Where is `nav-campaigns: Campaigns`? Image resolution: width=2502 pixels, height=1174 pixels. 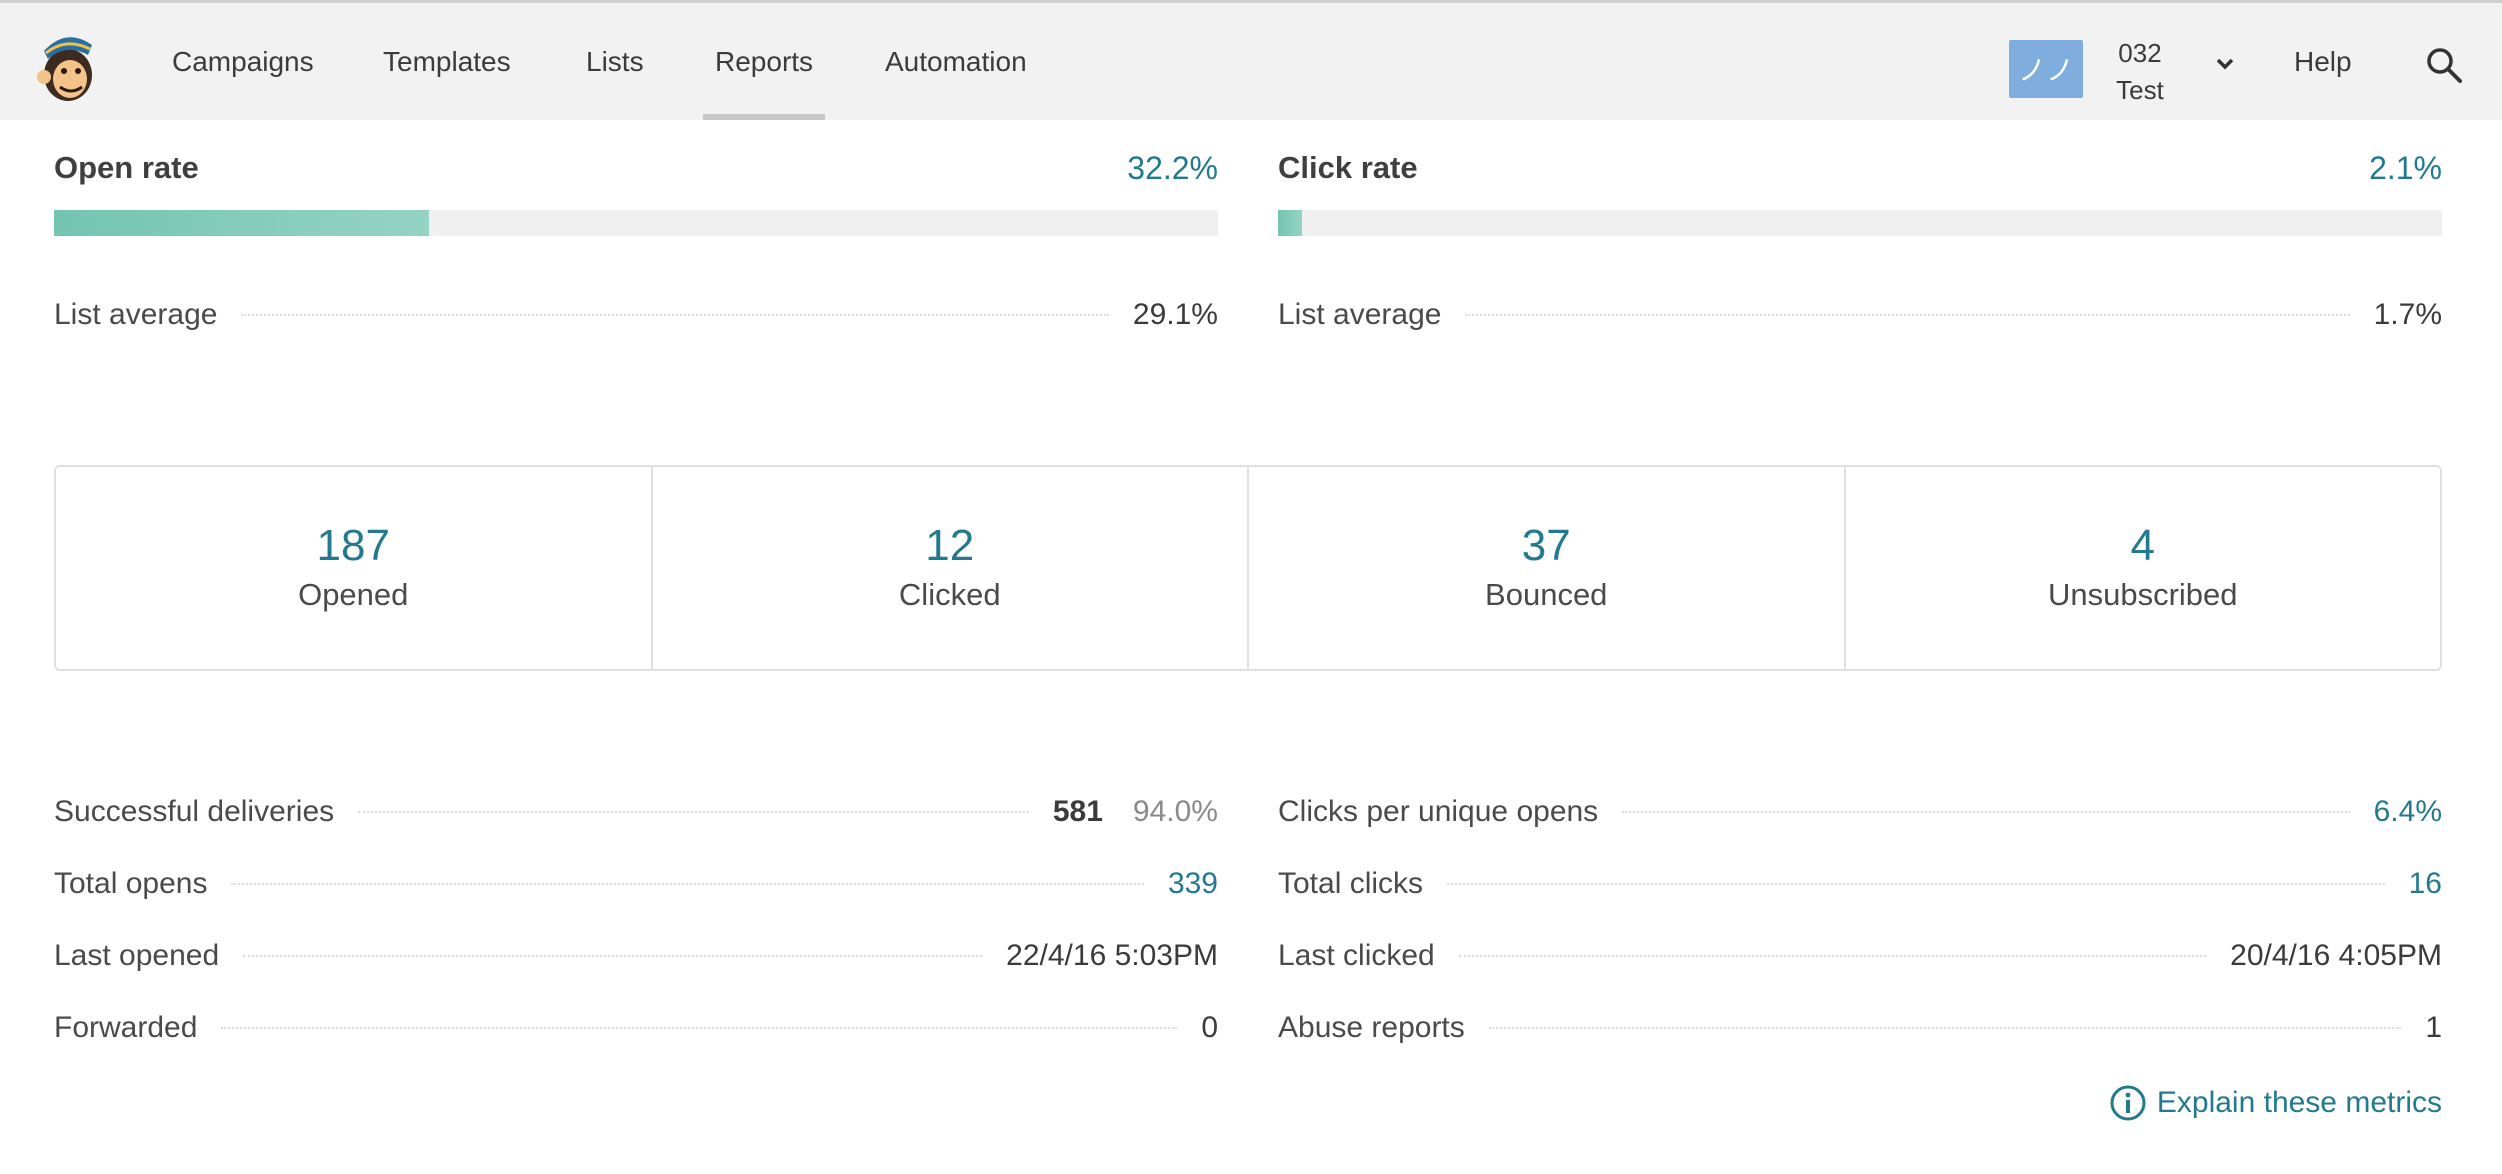 nav-campaigns: Campaigns is located at coordinates (243, 61).